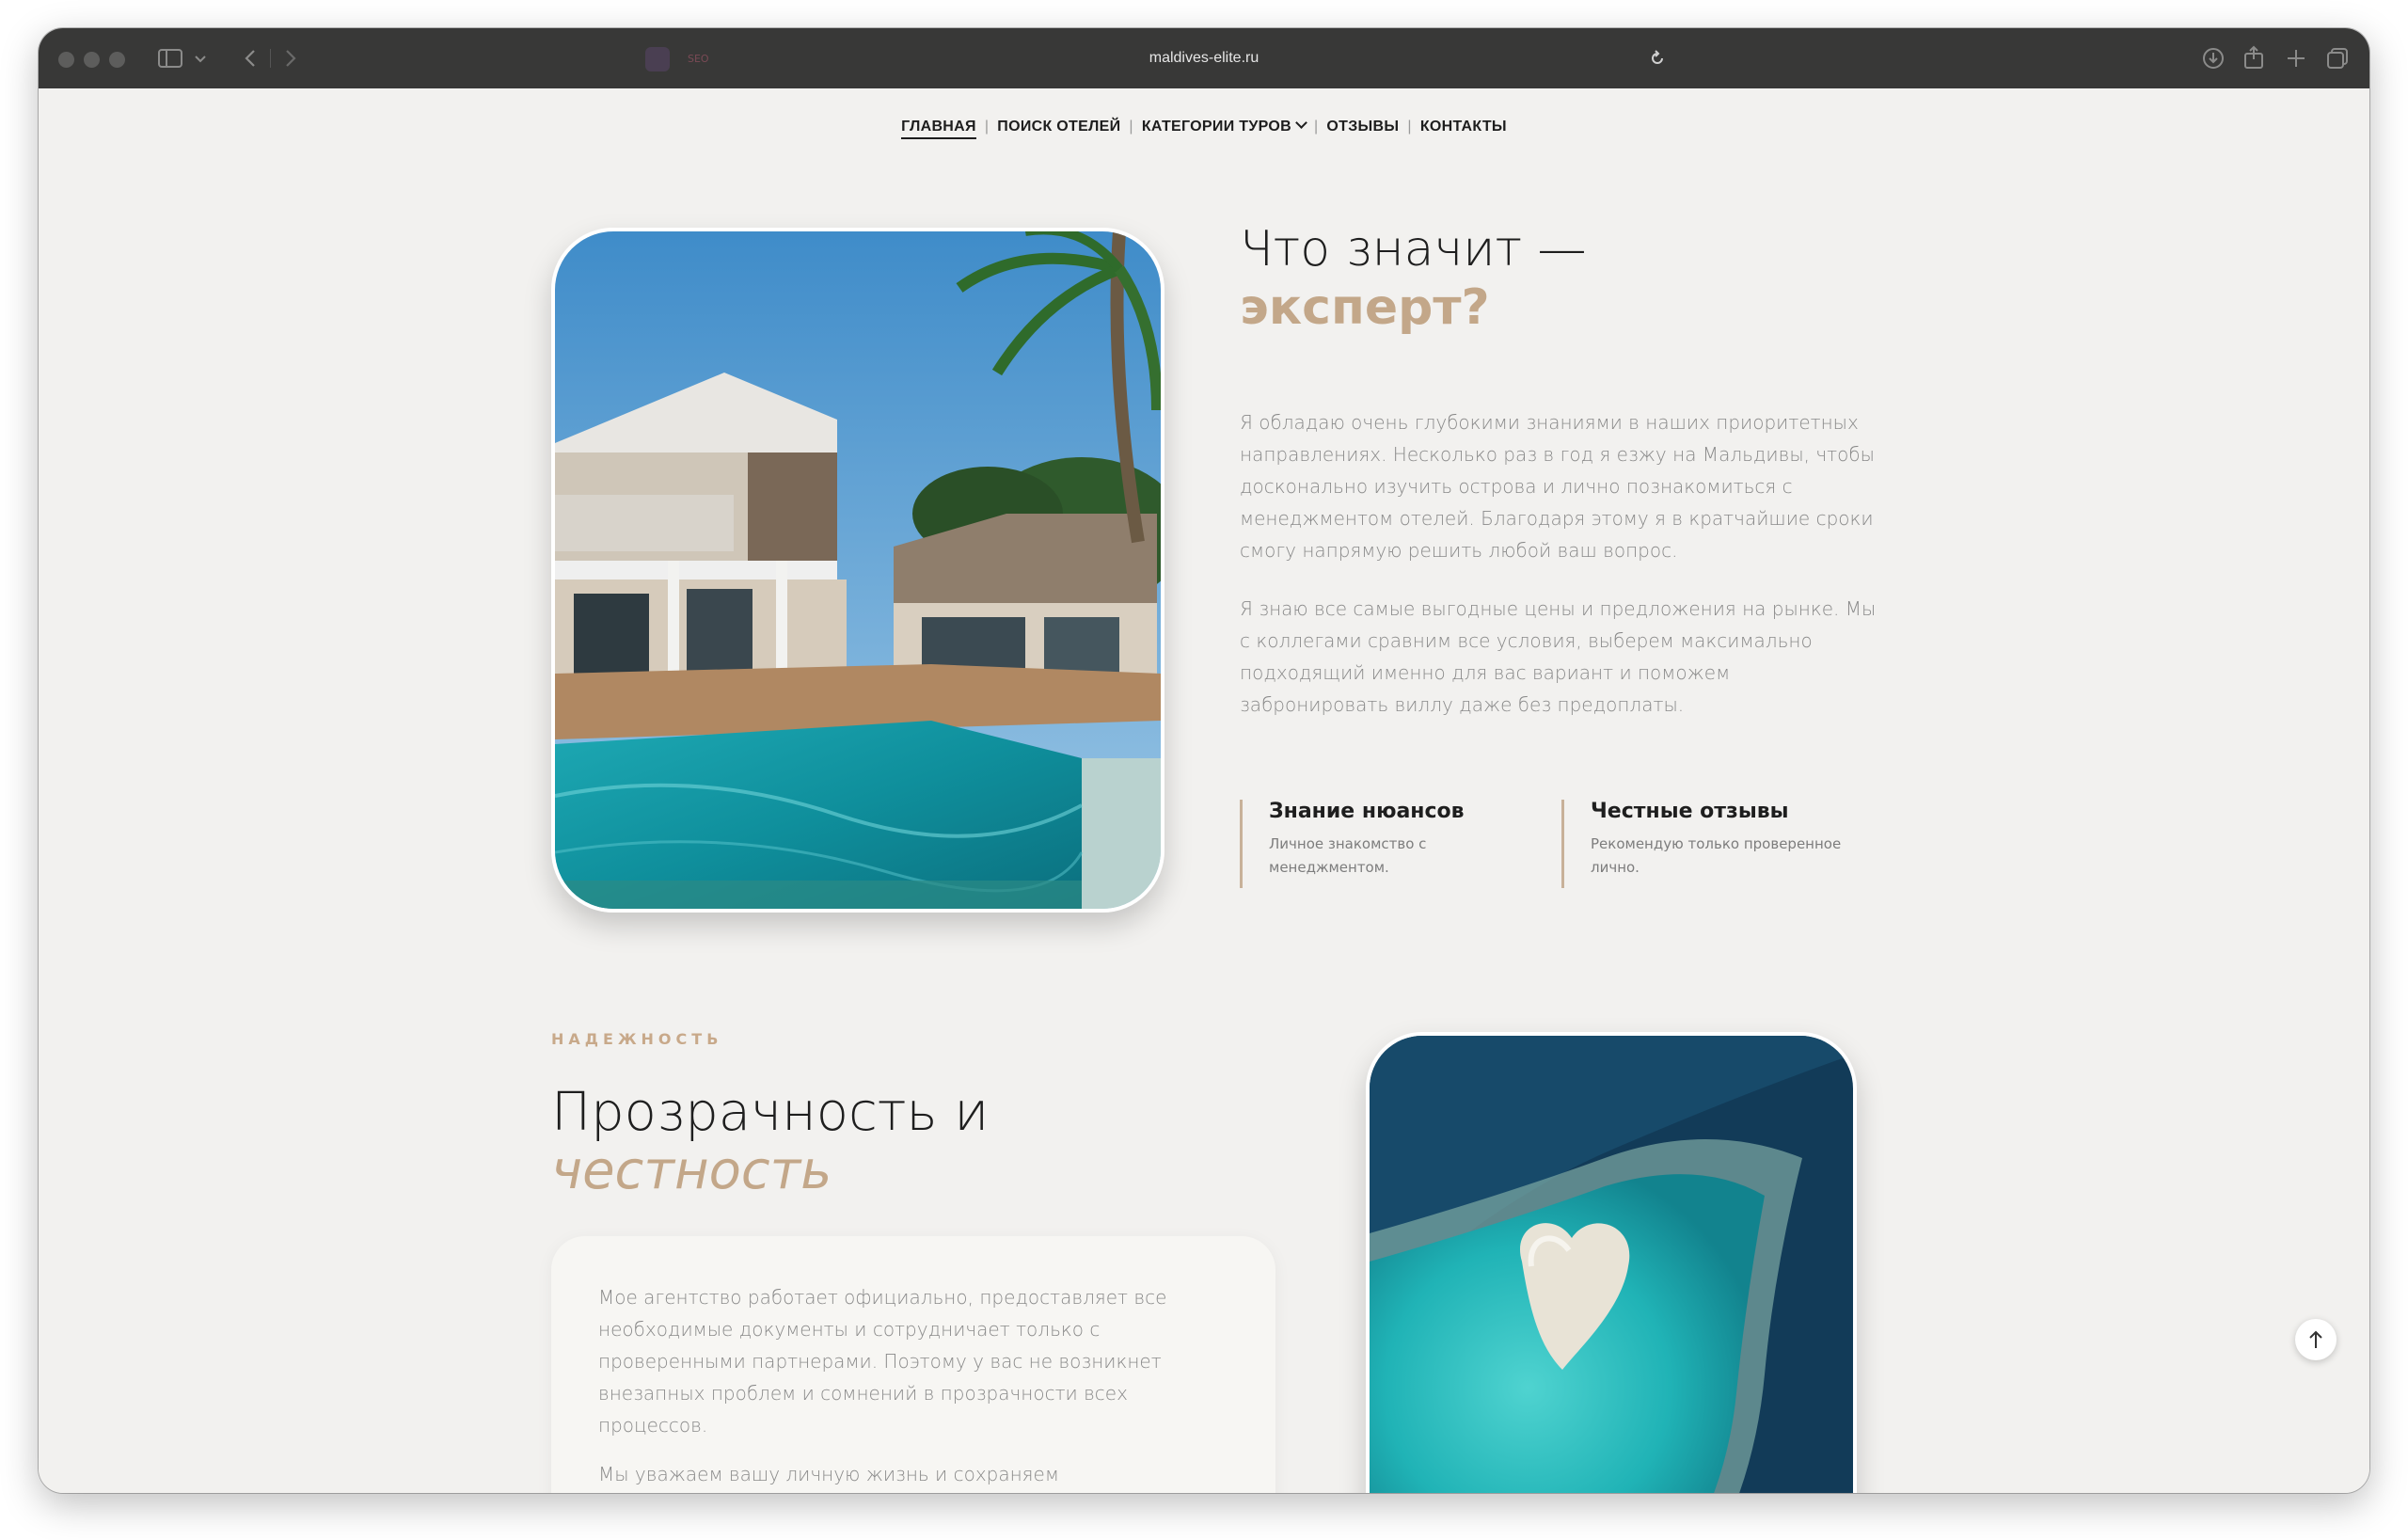 Image resolution: width=2408 pixels, height=1540 pixels. Describe the element at coordinates (1612, 1262) in the screenshot. I see `heart-island-photo` at that location.